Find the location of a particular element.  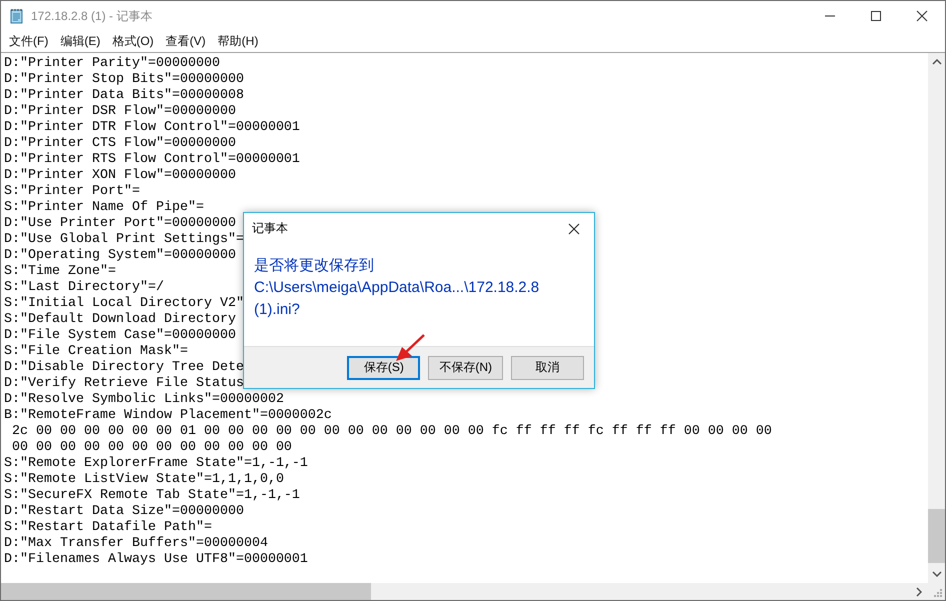

text-line: 00 00 00 00 00 00 00 00 00 00 00 00 is located at coordinates (151, 448).